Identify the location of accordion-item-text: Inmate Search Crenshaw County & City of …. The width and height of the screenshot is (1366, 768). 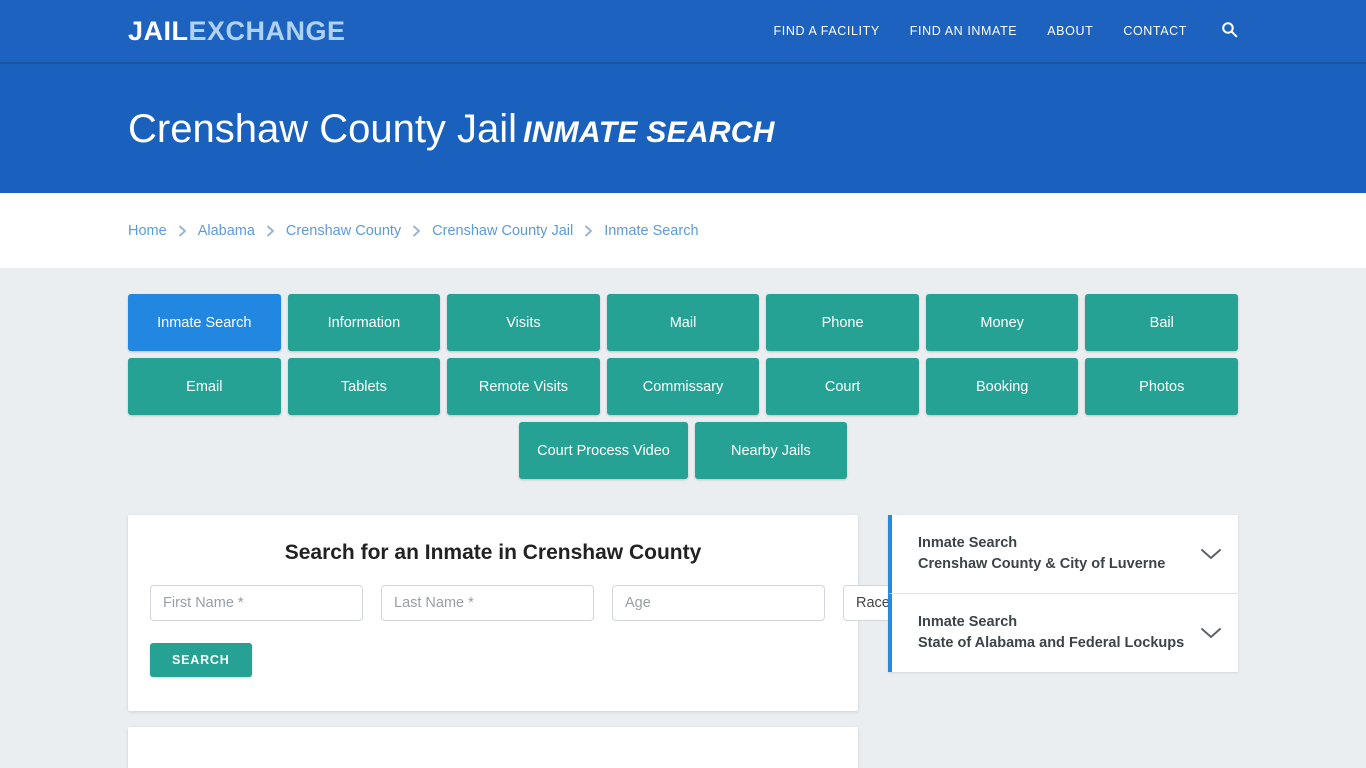
(1053, 554).